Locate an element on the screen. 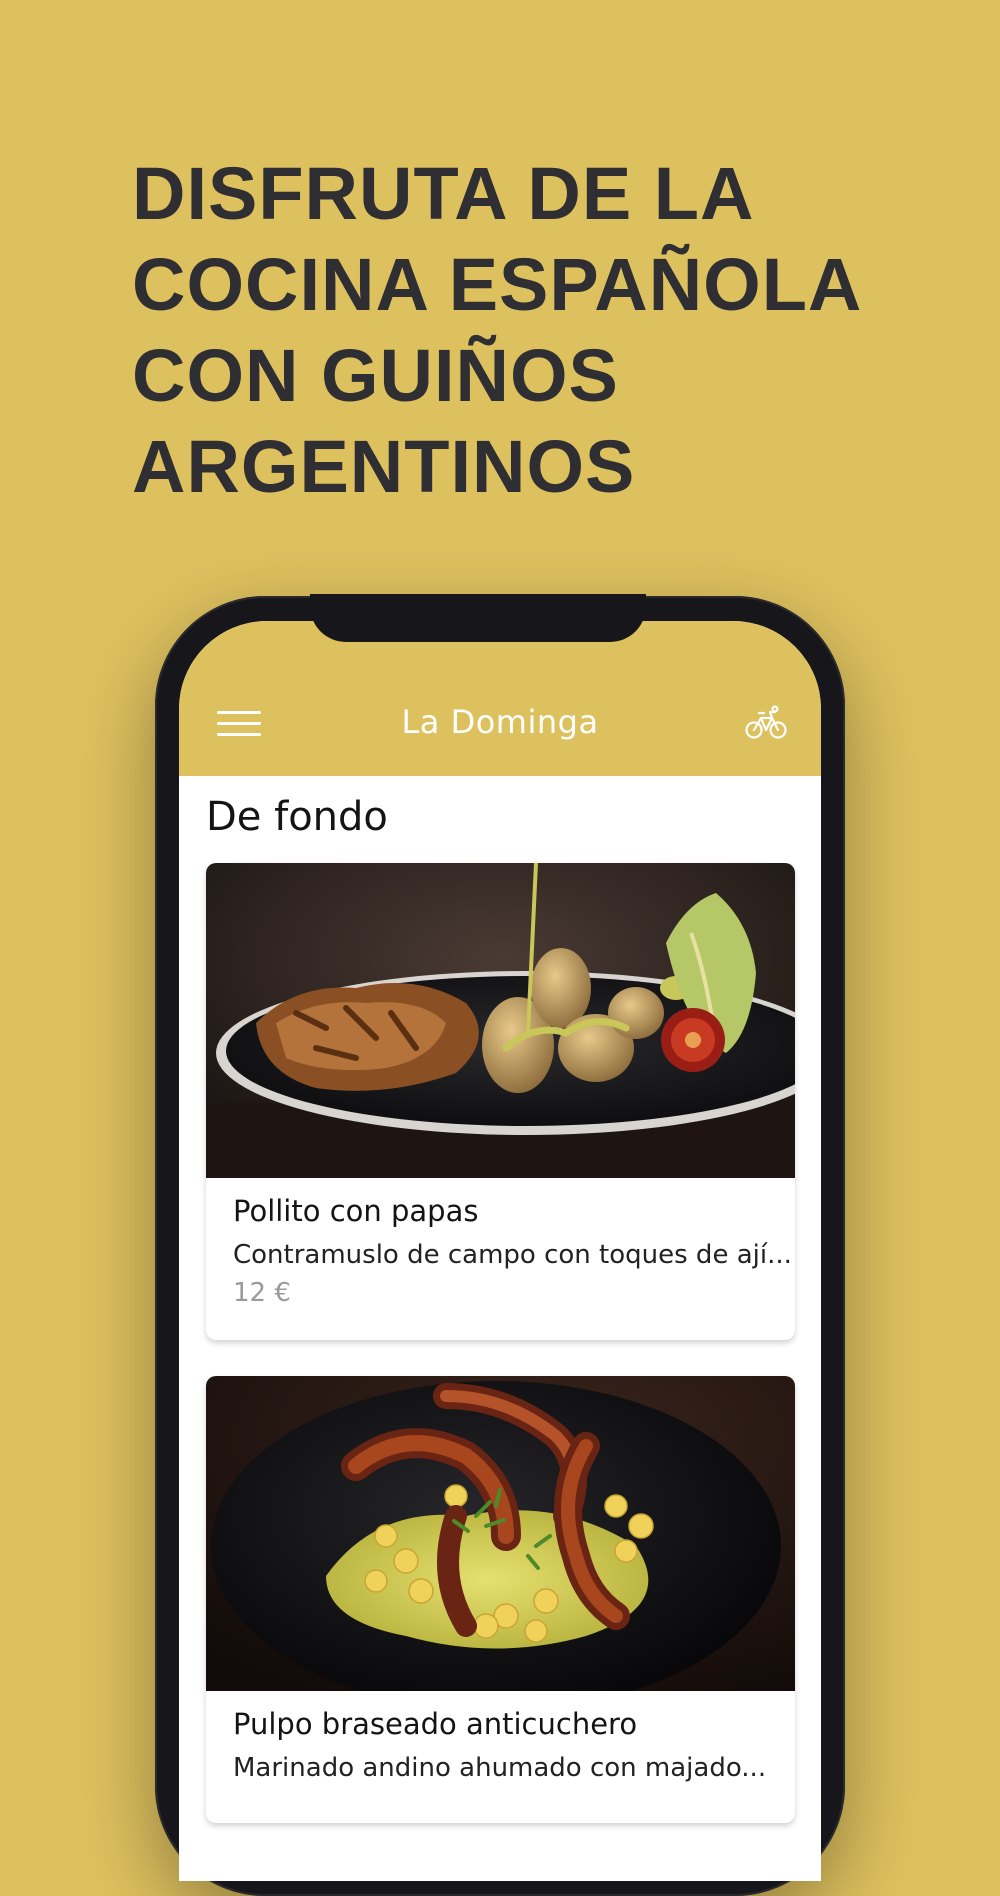 Image resolution: width=1000 pixels, height=1896 pixels. dish-name: Pulpo braseado anticuchero is located at coordinates (435, 1724).